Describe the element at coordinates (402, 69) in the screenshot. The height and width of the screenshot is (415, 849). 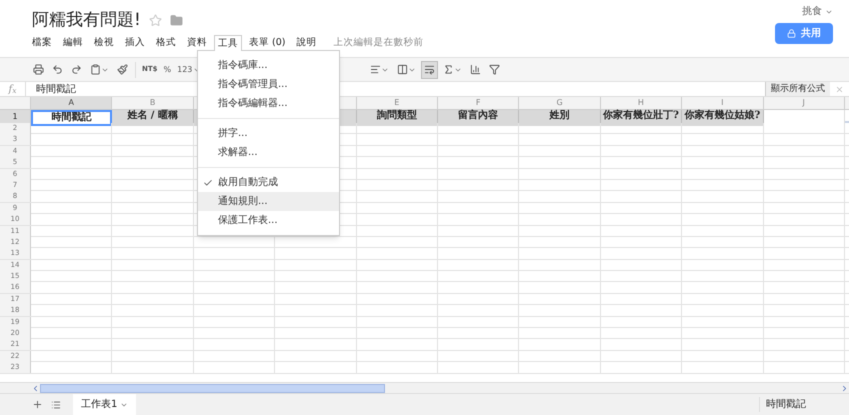
I see `merge-icon` at that location.